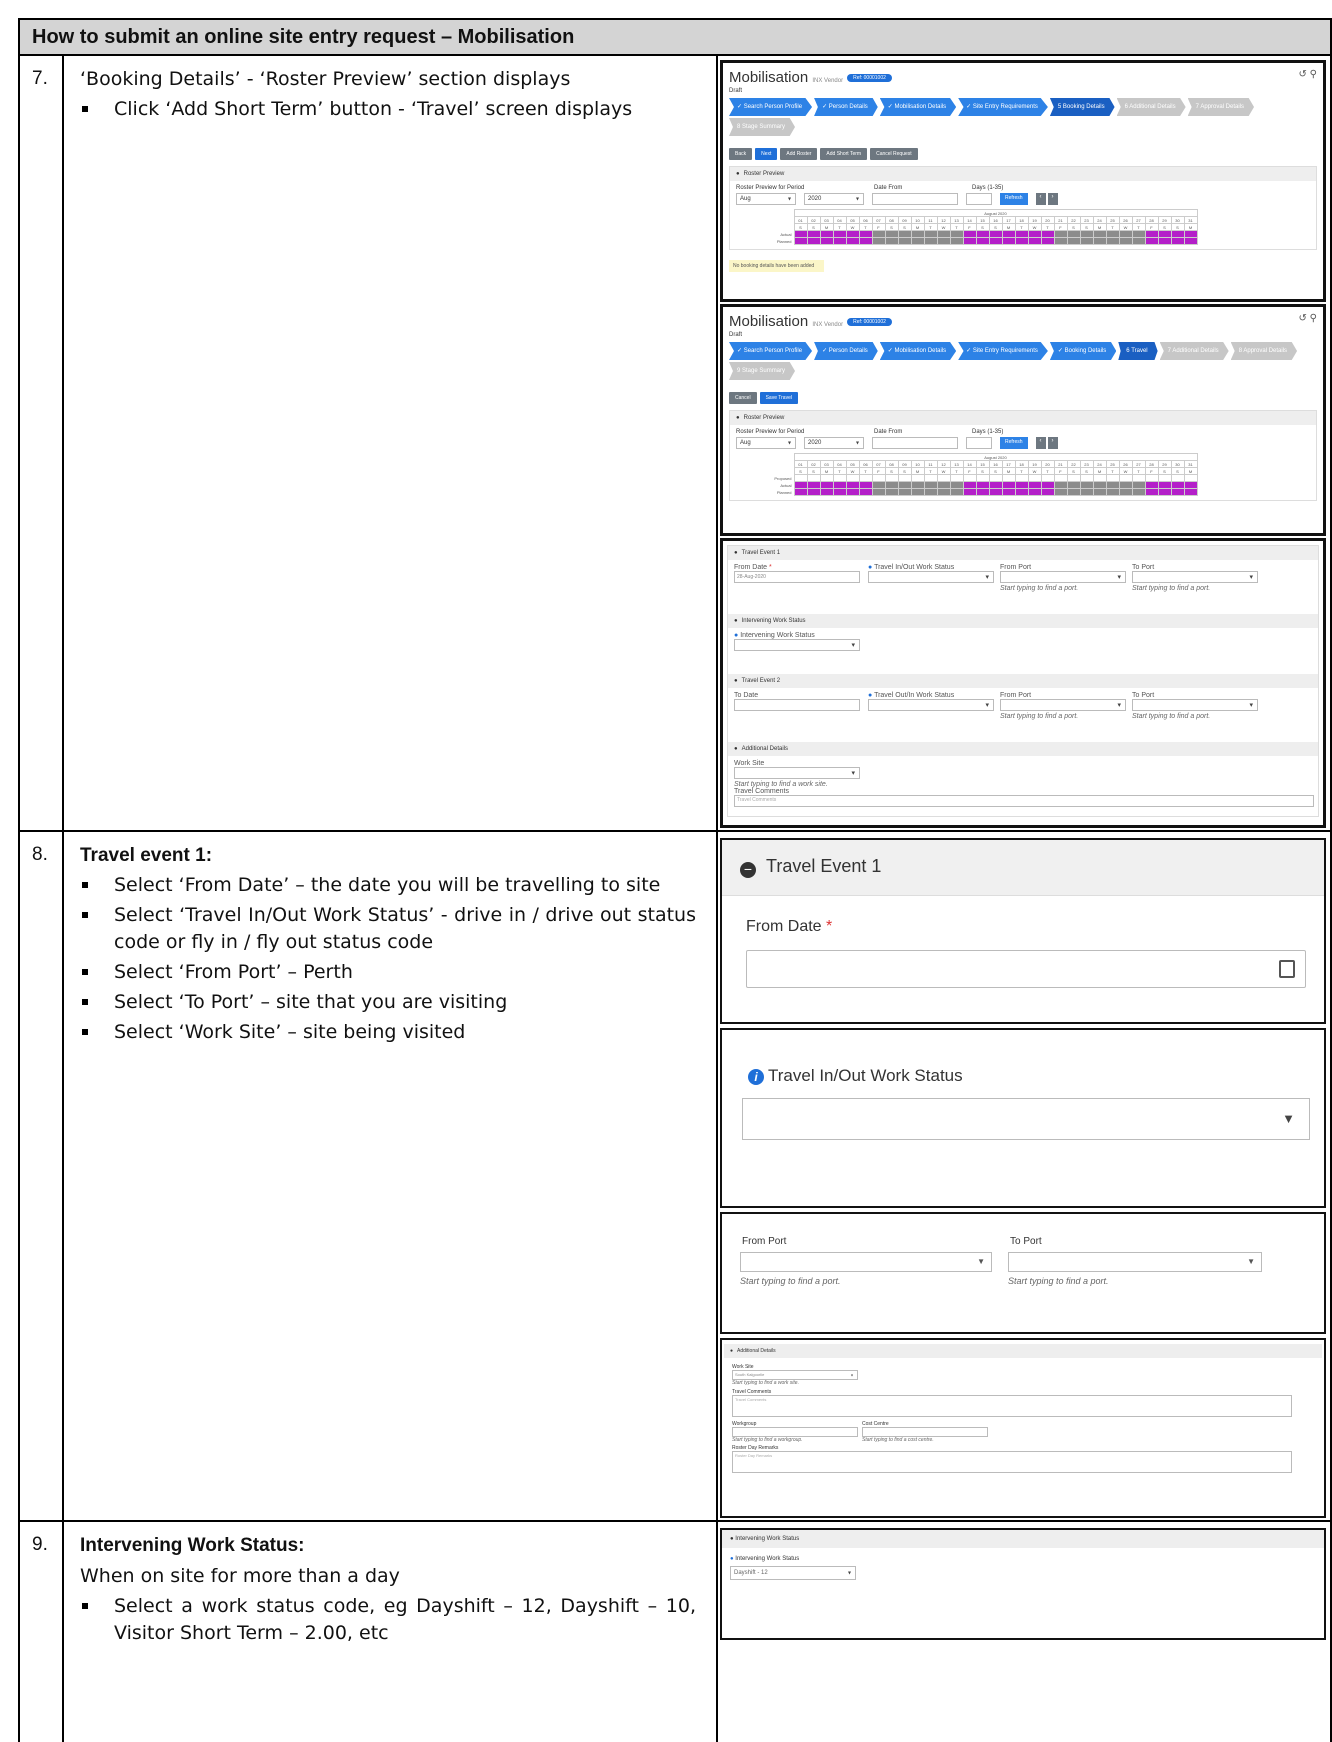 The image size is (1332, 1742). What do you see at coordinates (778, 398) in the screenshot?
I see `save-travel-button: Save Travel` at bounding box center [778, 398].